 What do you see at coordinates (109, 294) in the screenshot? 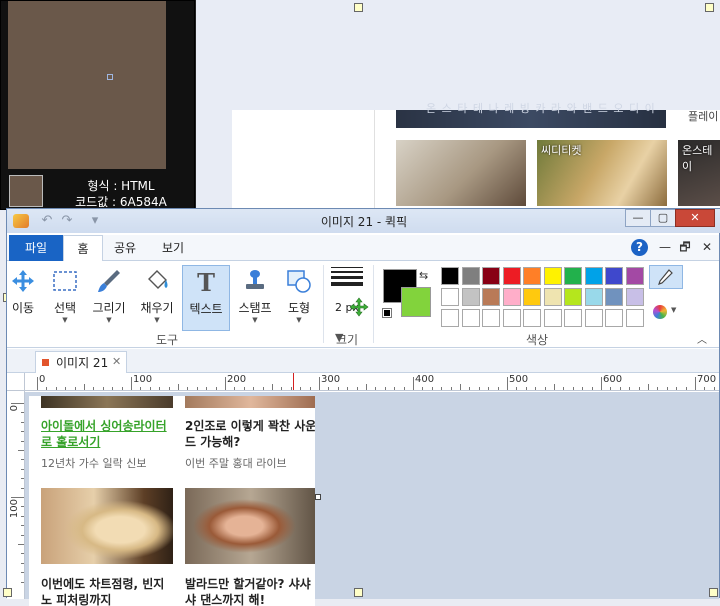
I see `tool-draw: 그리기 ▼` at bounding box center [109, 294].